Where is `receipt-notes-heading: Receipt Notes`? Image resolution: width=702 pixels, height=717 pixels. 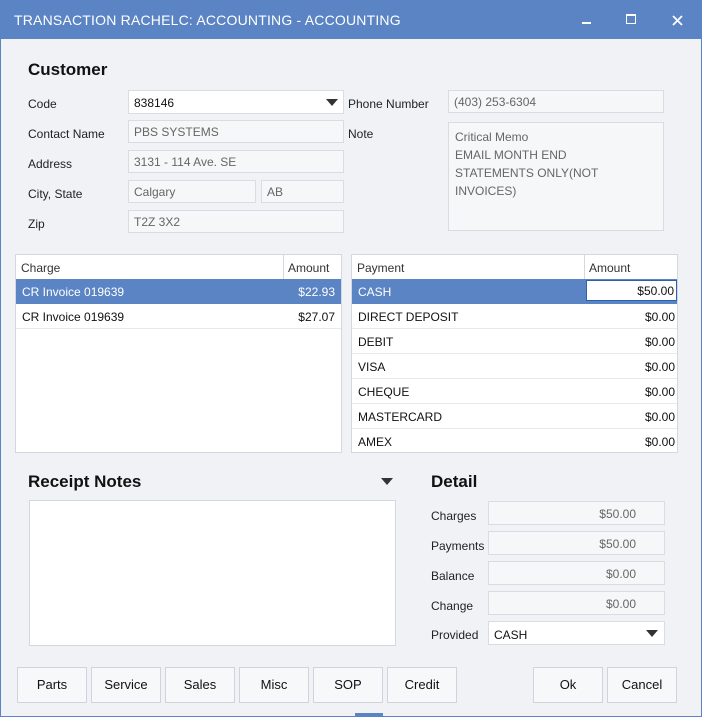 receipt-notes-heading: Receipt Notes is located at coordinates (85, 481).